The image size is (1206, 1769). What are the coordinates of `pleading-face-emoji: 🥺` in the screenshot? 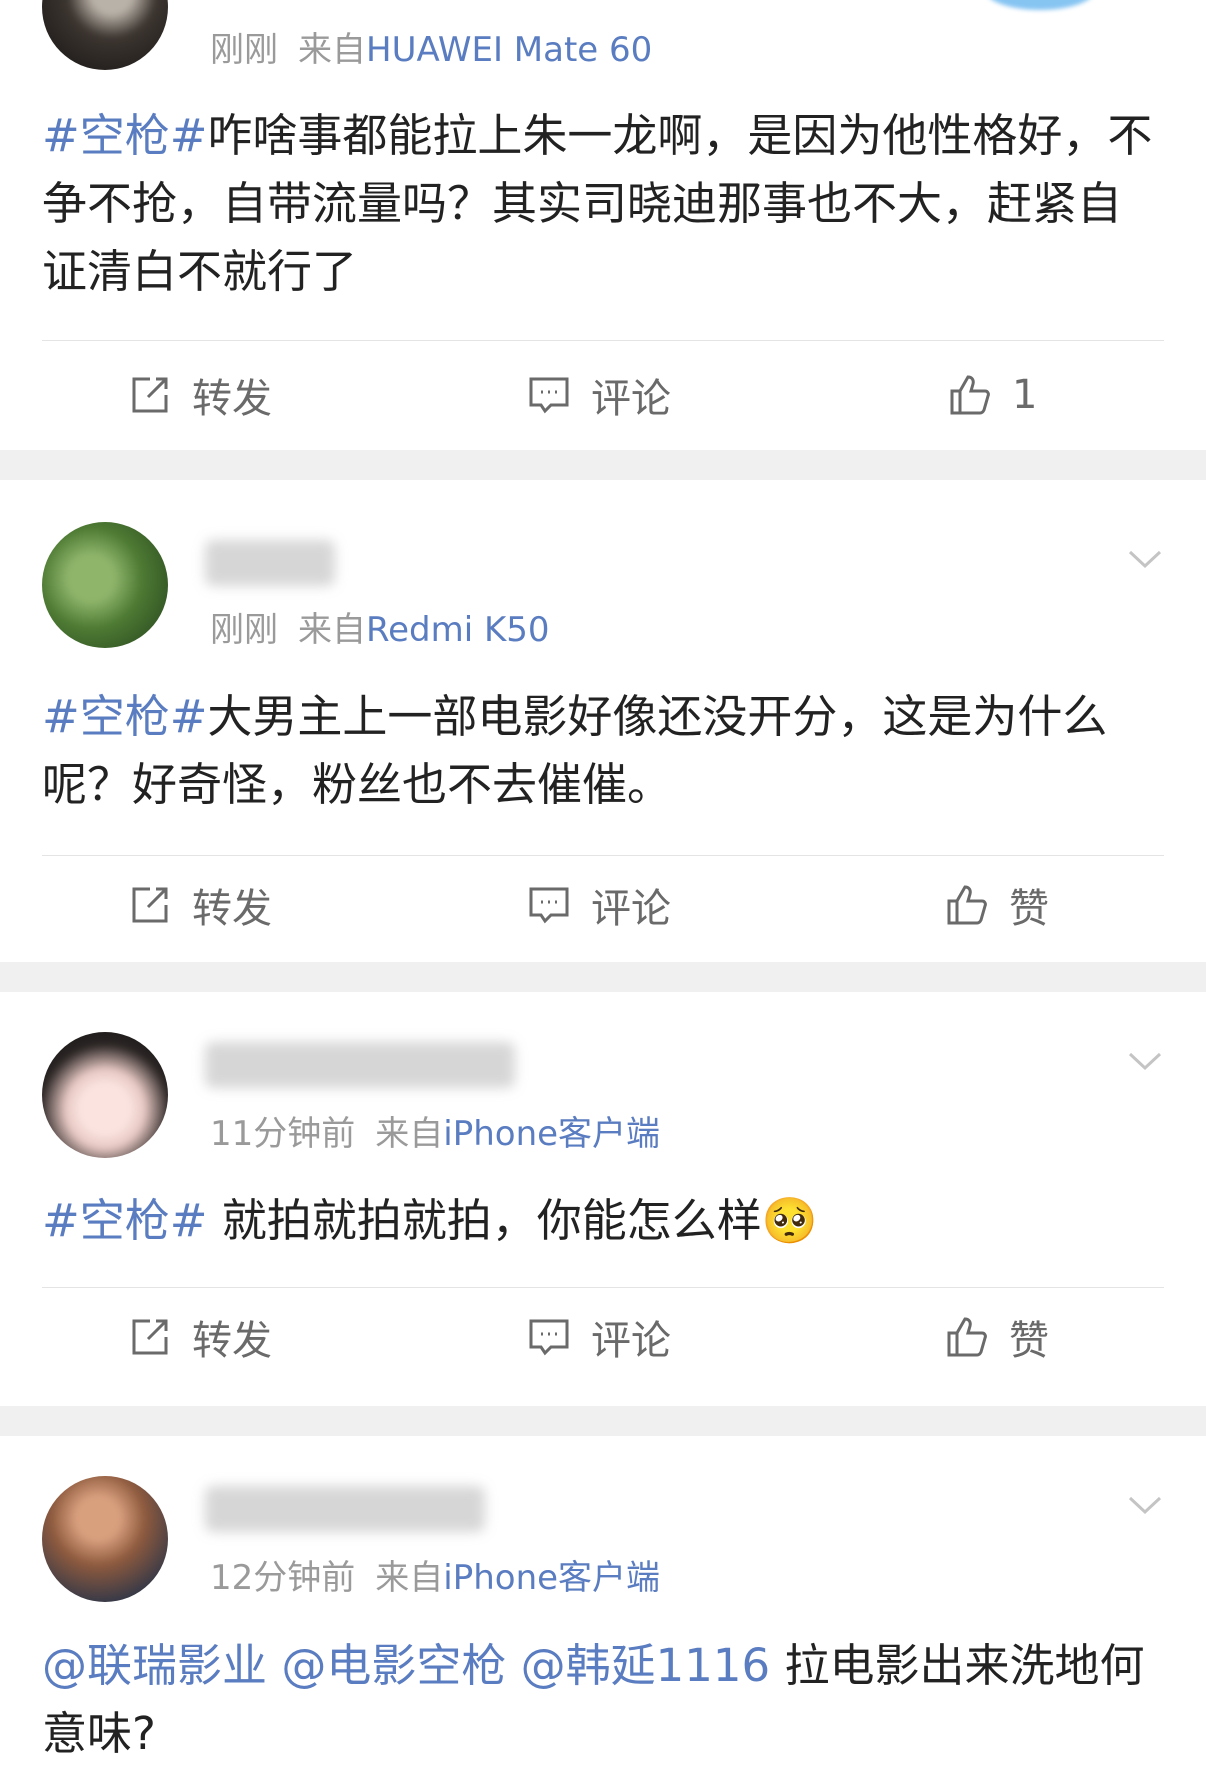 It's located at (789, 1220).